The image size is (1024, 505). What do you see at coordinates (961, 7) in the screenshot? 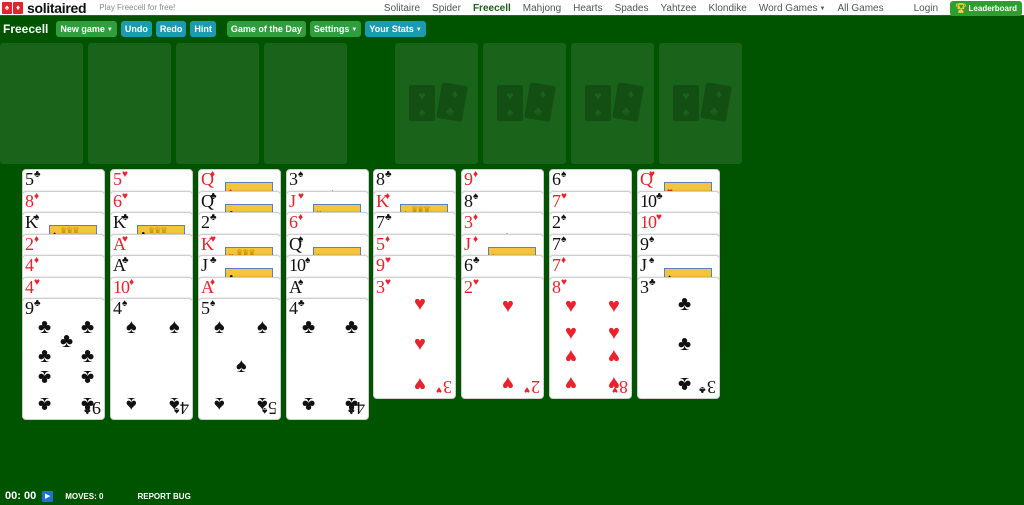
I see `trophy-icon: 🏆︎` at bounding box center [961, 7].